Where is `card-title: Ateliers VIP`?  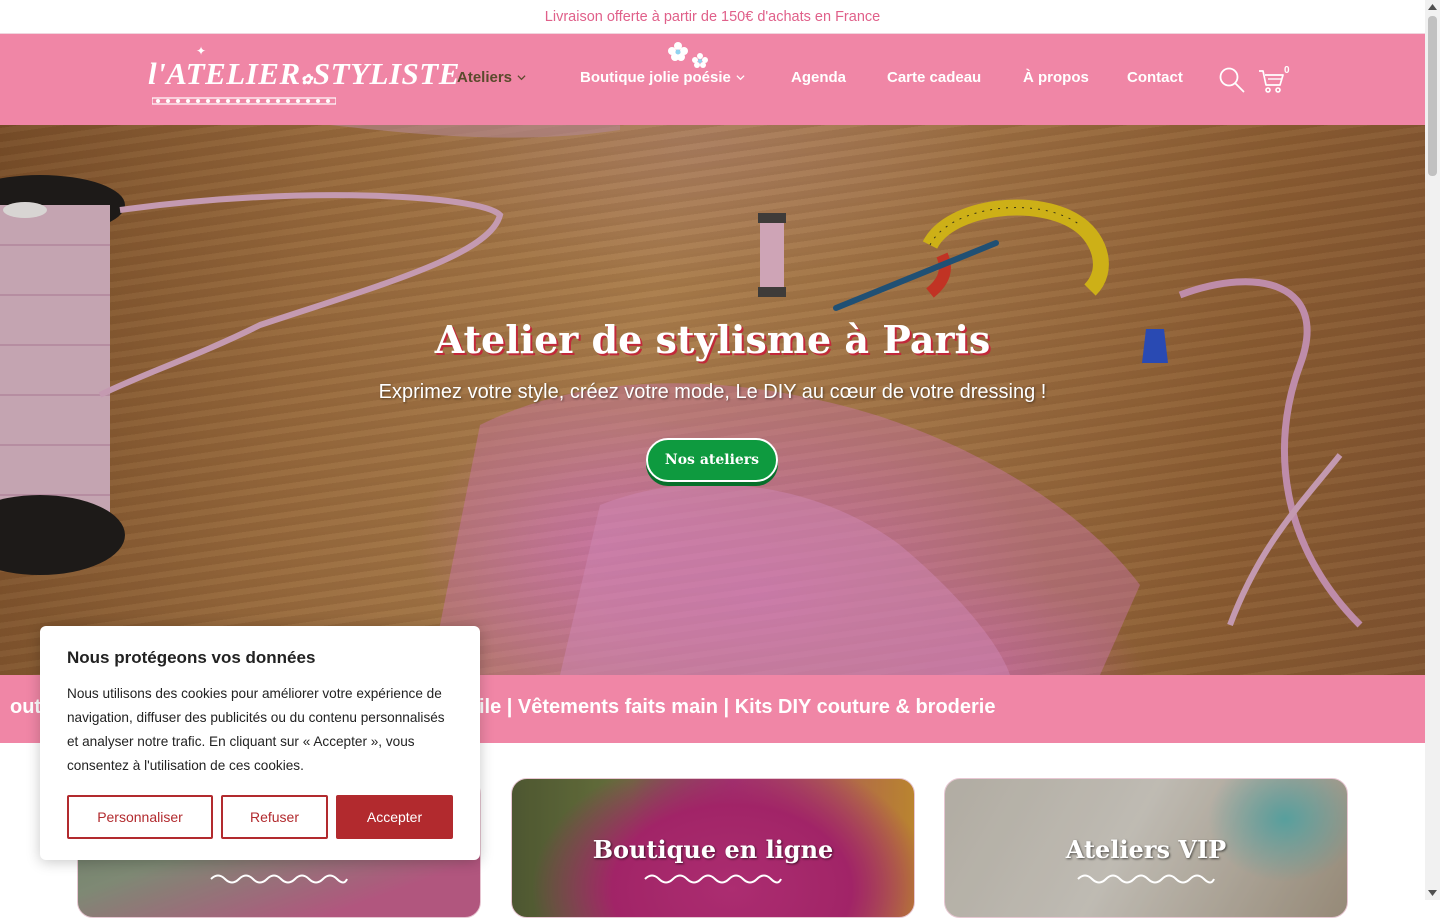 card-title: Ateliers VIP is located at coordinates (1146, 849).